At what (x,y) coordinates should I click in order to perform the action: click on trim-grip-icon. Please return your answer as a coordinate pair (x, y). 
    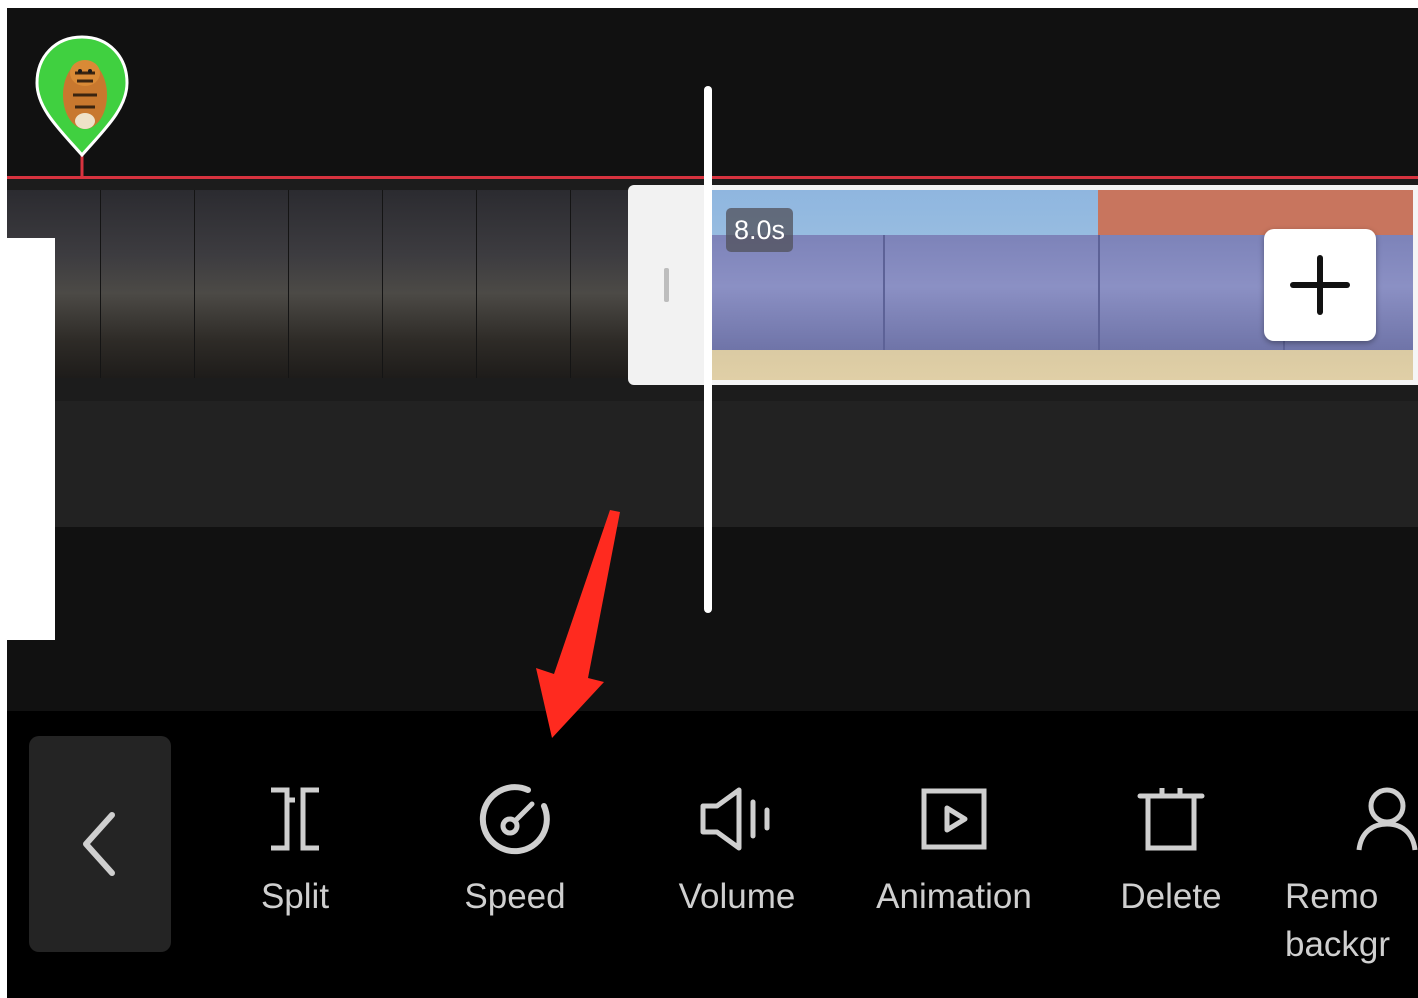
    Looking at the image, I should click on (666, 285).